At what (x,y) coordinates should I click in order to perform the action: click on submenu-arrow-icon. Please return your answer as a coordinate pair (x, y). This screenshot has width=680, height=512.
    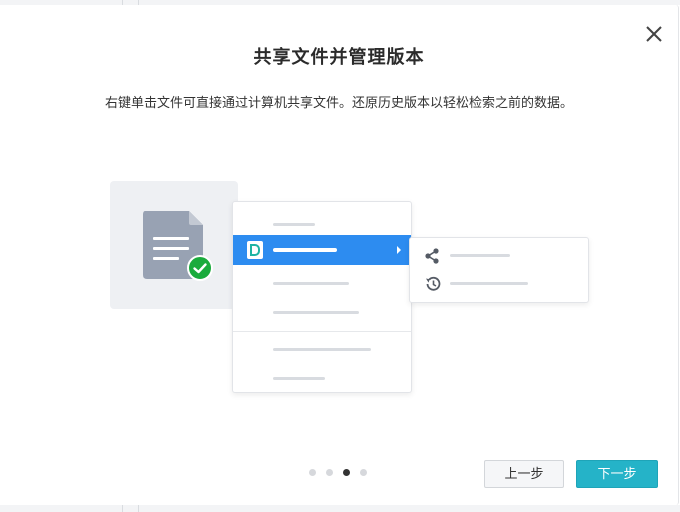
    Looking at the image, I should click on (399, 250).